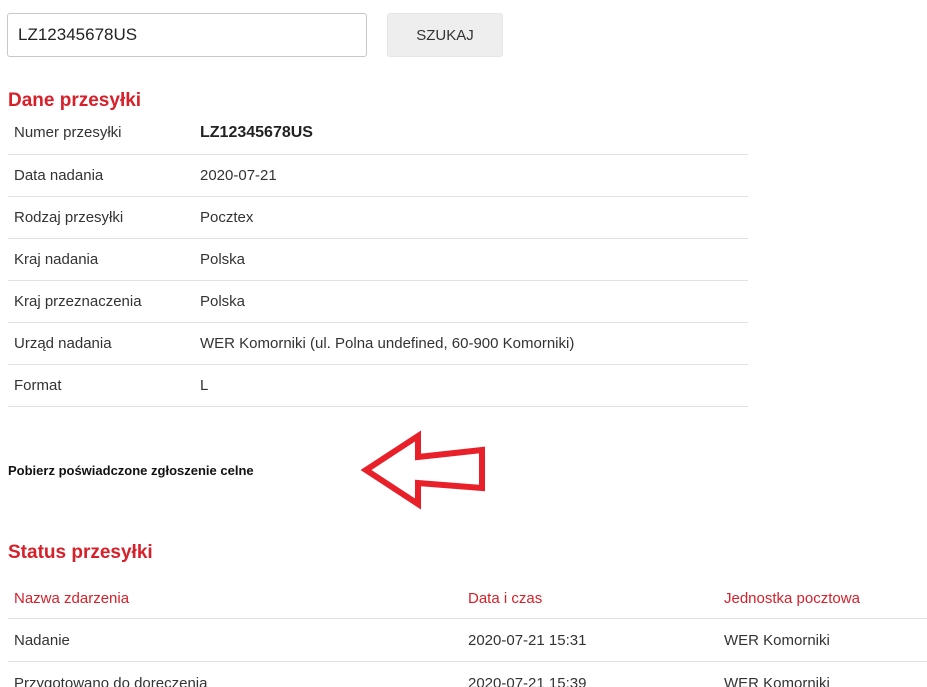 This screenshot has height=687, width=927. Describe the element at coordinates (187, 35) in the screenshot. I see `tracking-number-input` at that location.